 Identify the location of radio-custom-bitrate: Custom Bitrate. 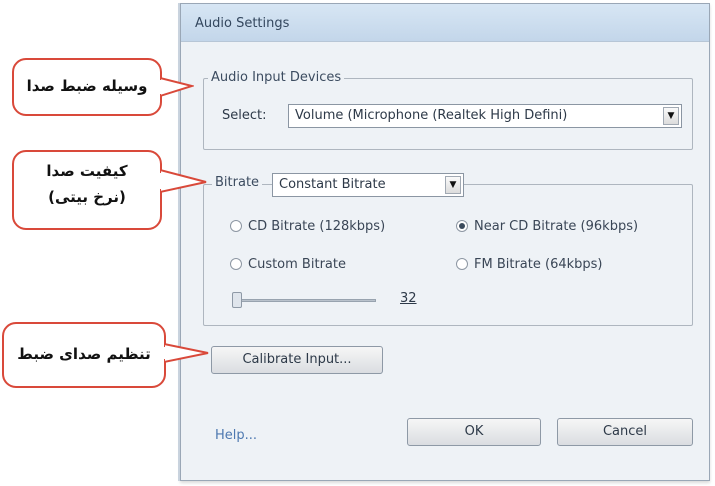
(288, 266).